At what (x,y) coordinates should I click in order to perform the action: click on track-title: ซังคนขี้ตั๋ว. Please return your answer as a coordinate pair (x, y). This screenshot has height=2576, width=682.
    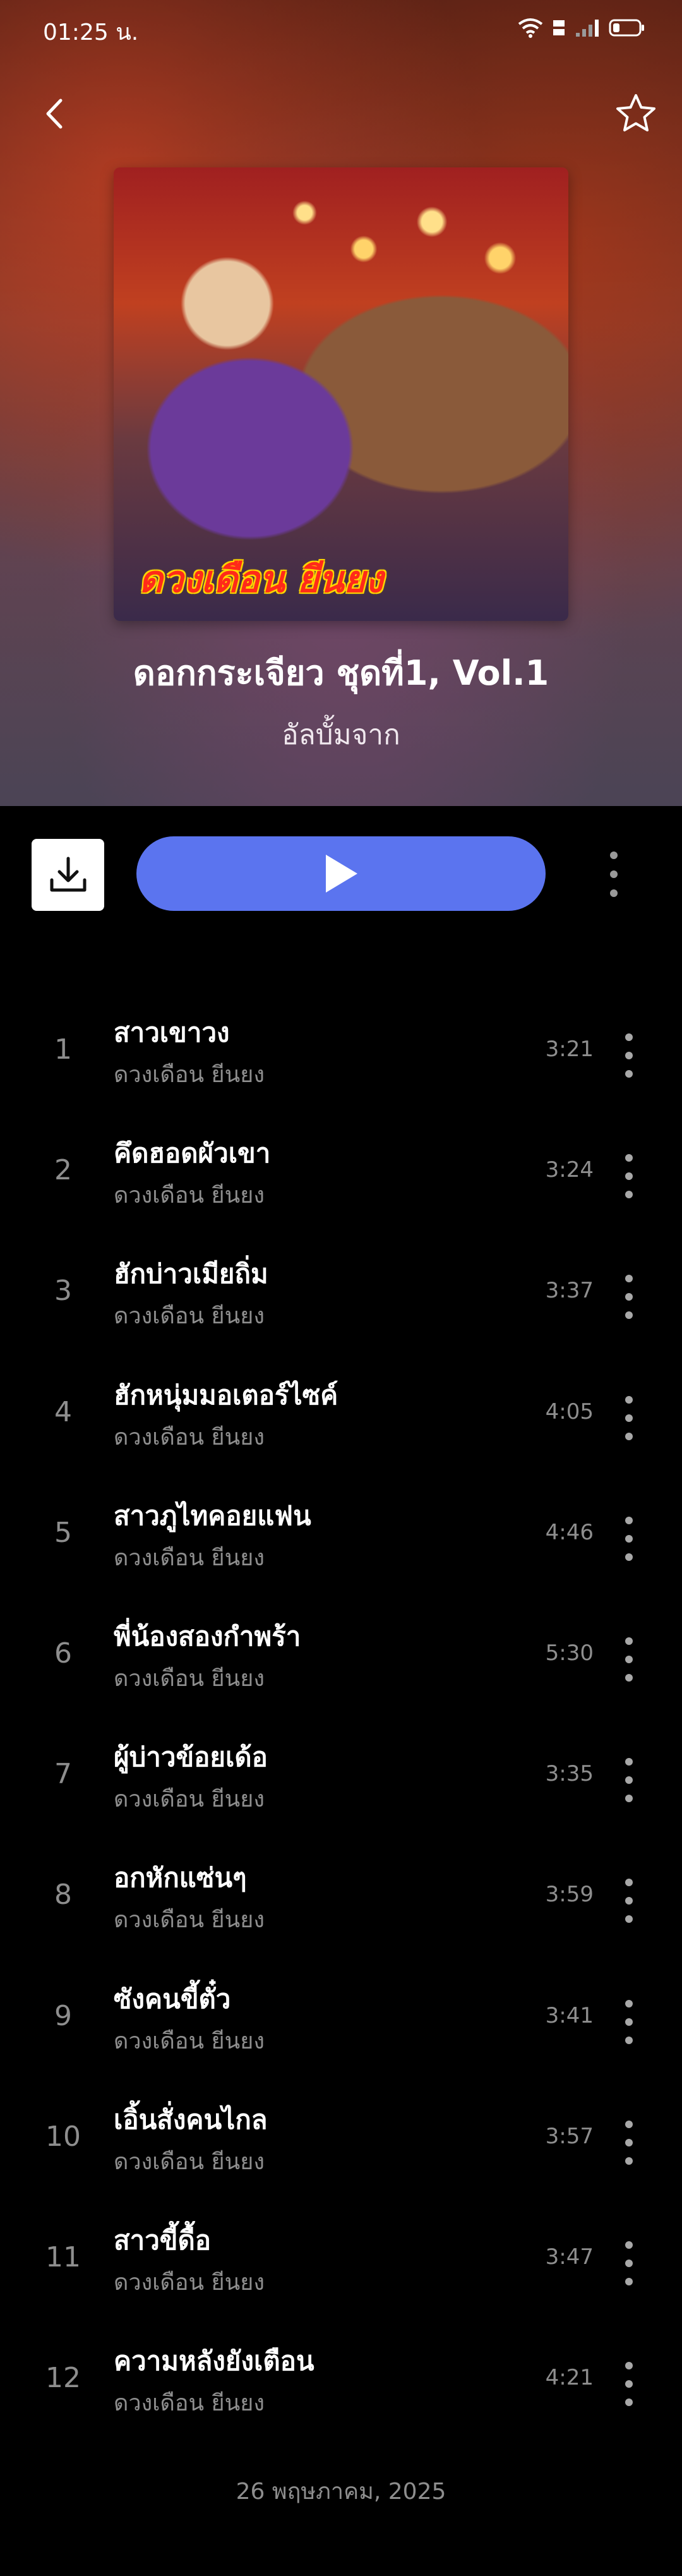
    Looking at the image, I should click on (172, 1998).